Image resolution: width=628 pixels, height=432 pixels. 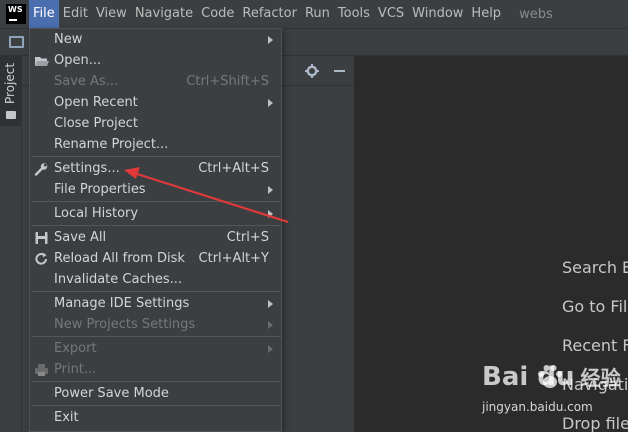 I want to click on menu-refactor: Refactor, so click(x=269, y=14).